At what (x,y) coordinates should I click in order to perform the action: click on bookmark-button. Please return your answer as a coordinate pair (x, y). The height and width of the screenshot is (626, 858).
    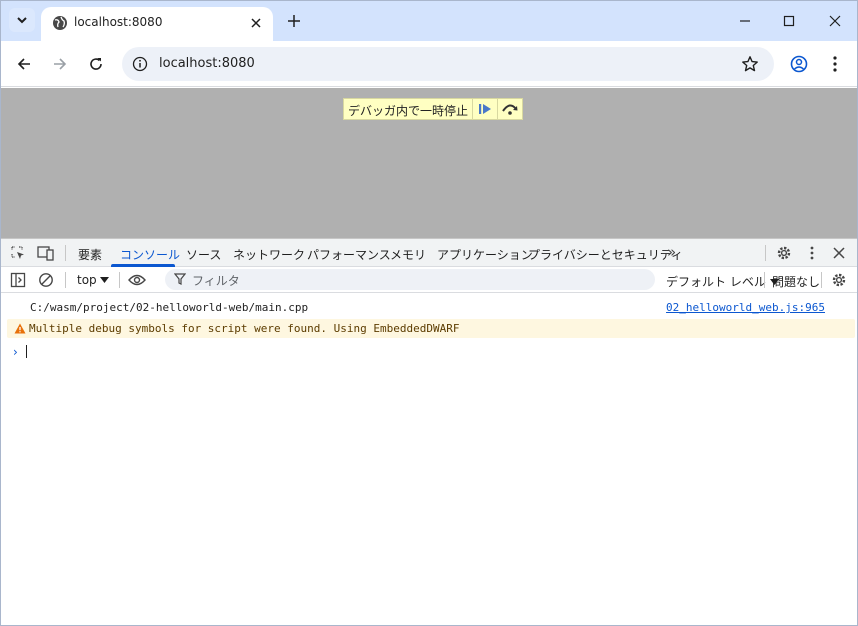
    Looking at the image, I should click on (750, 64).